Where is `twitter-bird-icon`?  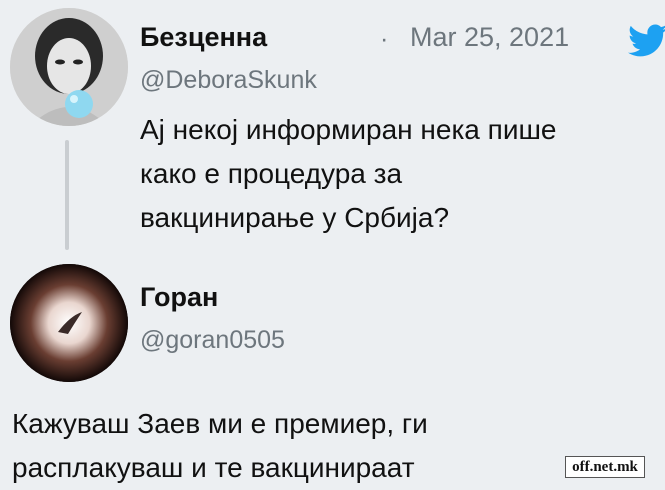
twitter-bird-icon is located at coordinates (646, 40).